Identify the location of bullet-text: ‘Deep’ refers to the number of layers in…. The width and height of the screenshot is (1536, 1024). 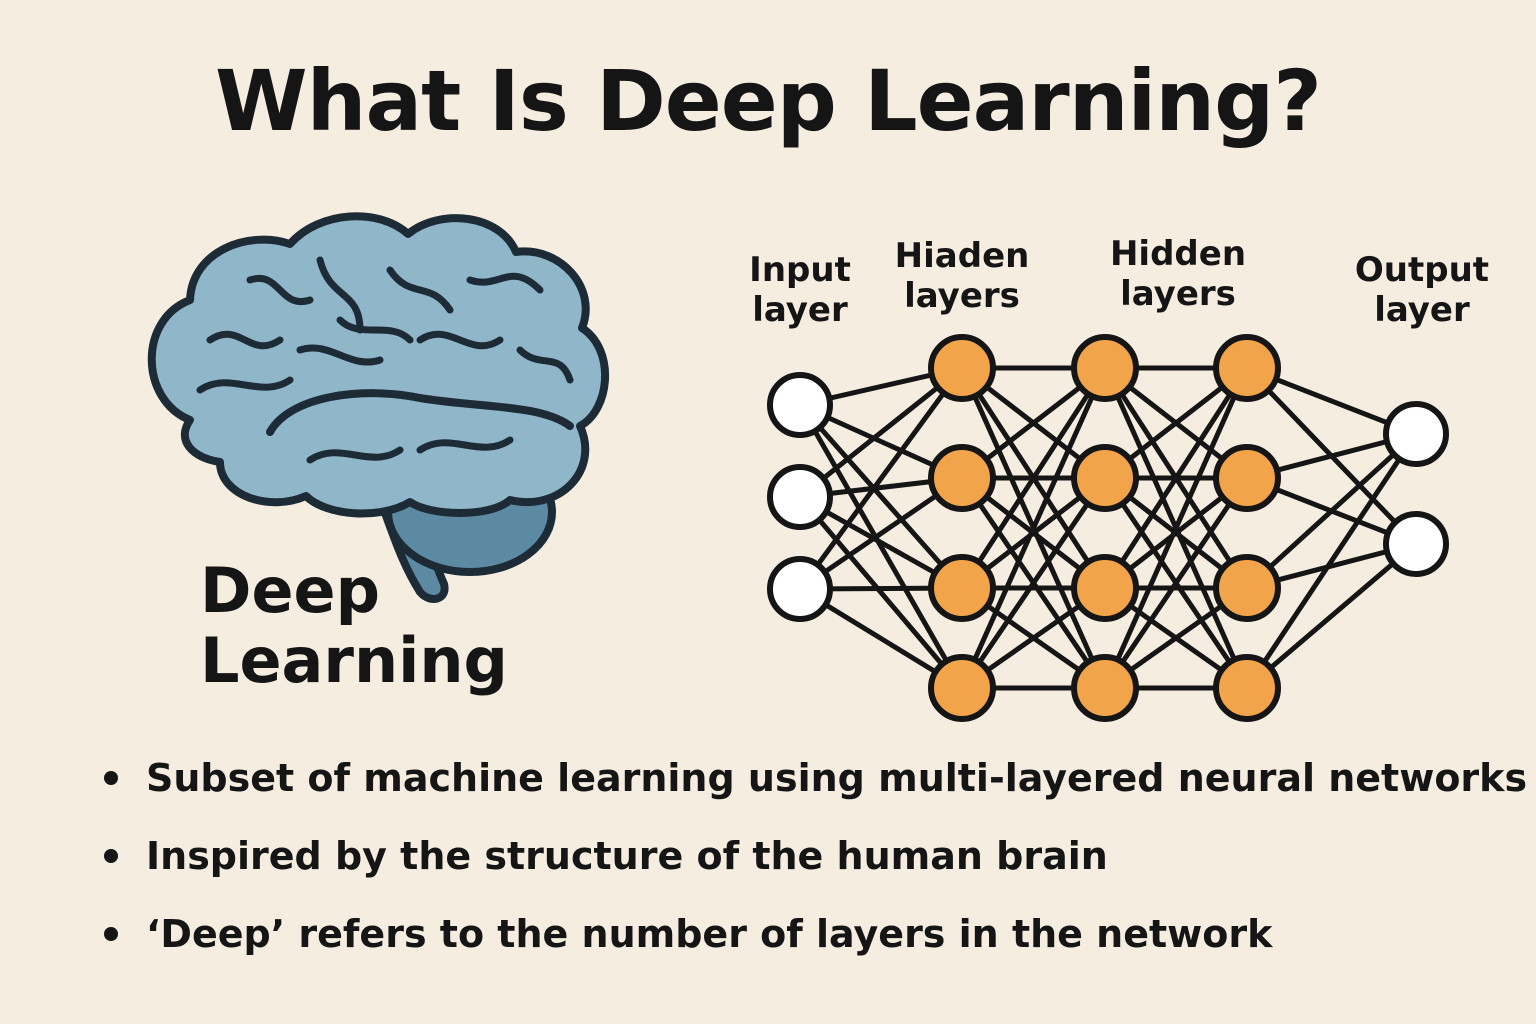
(709, 934).